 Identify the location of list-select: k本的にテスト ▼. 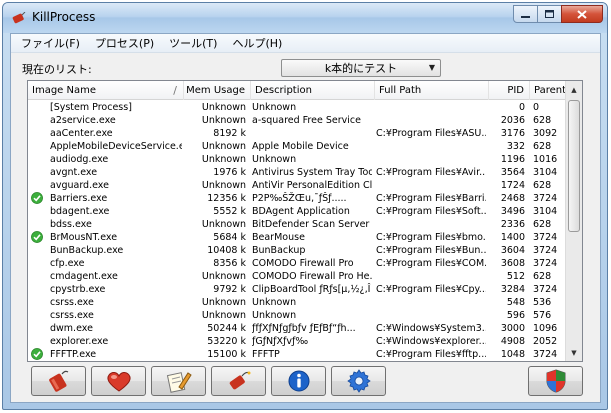
(361, 68).